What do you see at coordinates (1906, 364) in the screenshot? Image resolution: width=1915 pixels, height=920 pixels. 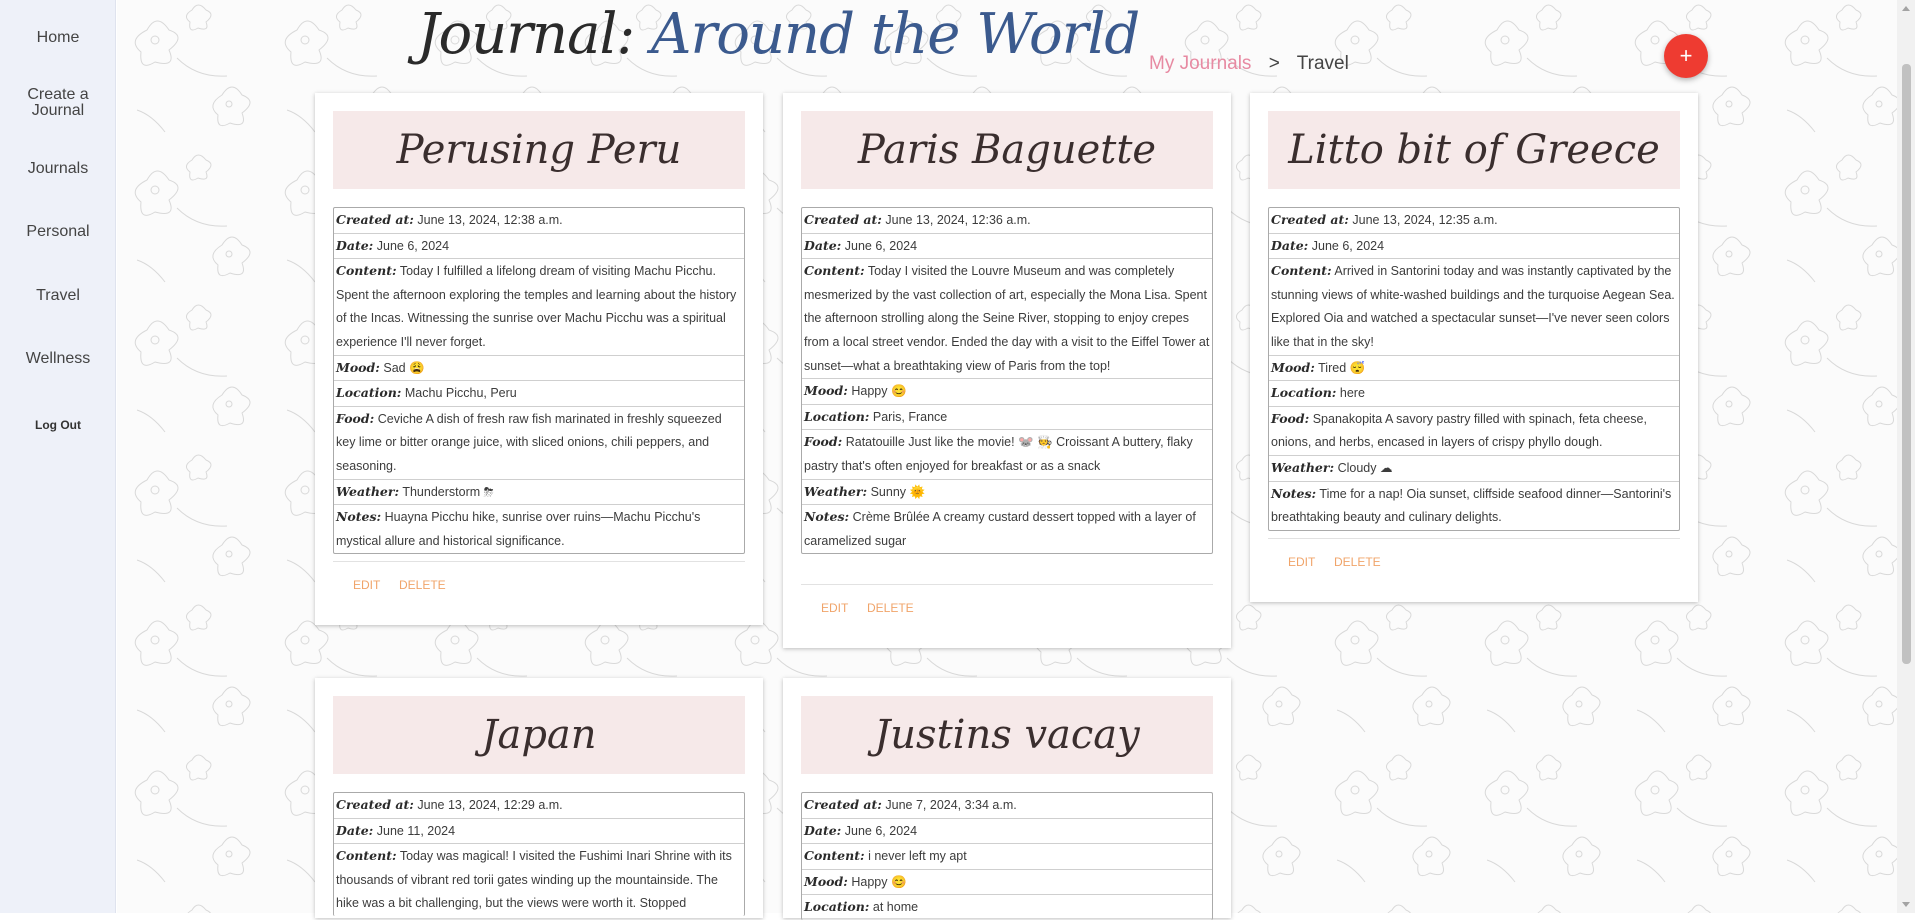 I see `scrollbar-thumb` at bounding box center [1906, 364].